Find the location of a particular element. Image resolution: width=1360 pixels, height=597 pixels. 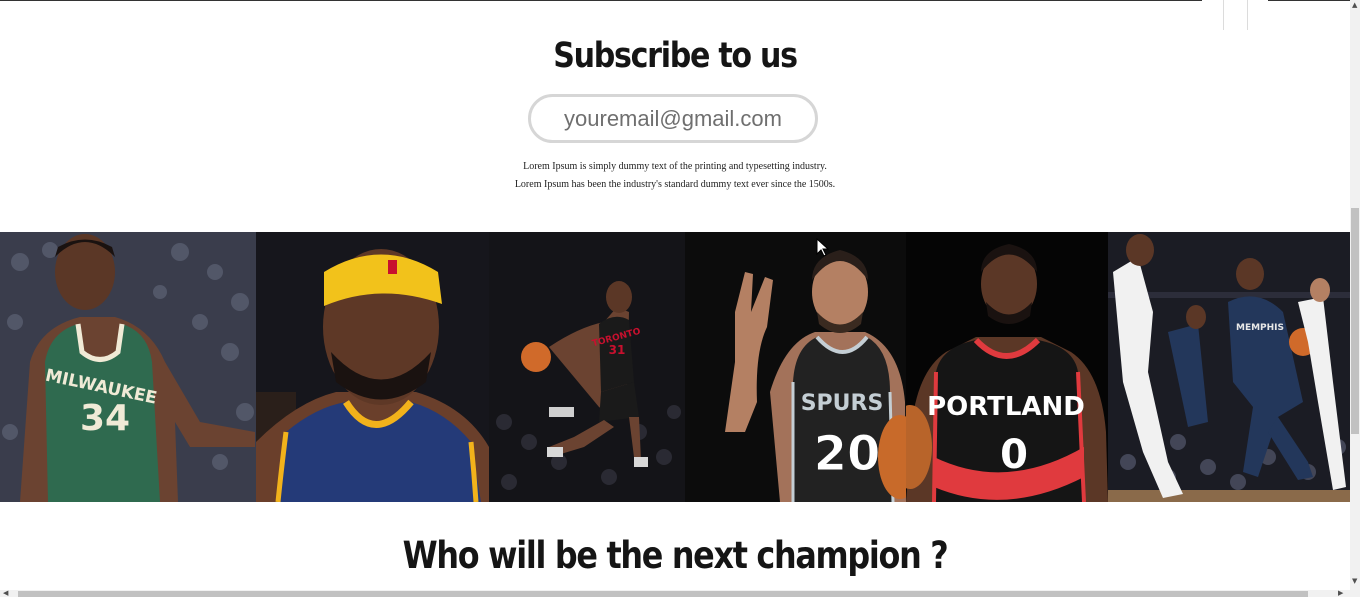

horizontal-scrollbar-thumb is located at coordinates (663, 594).